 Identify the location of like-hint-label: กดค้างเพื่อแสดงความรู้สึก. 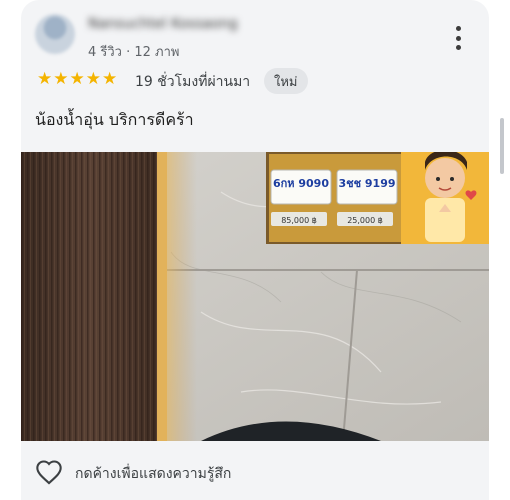
(153, 474).